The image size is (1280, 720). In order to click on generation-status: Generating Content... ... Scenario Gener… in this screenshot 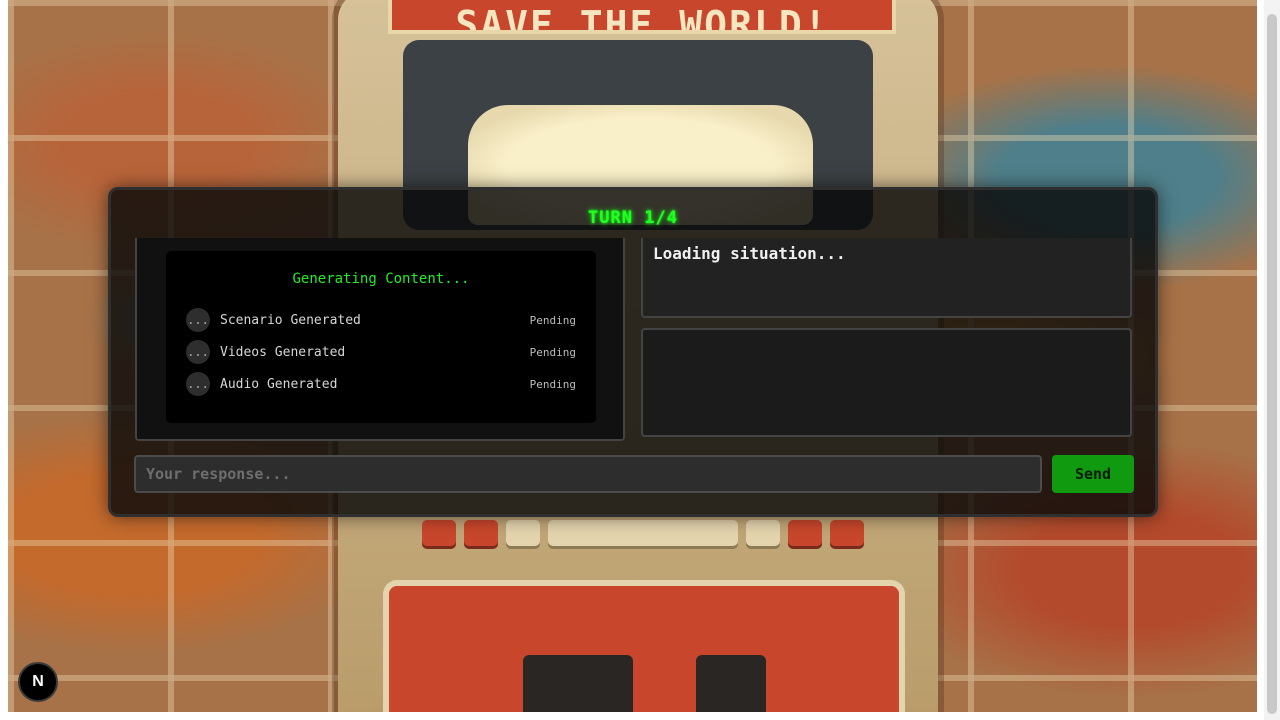, I will do `click(381, 337)`.